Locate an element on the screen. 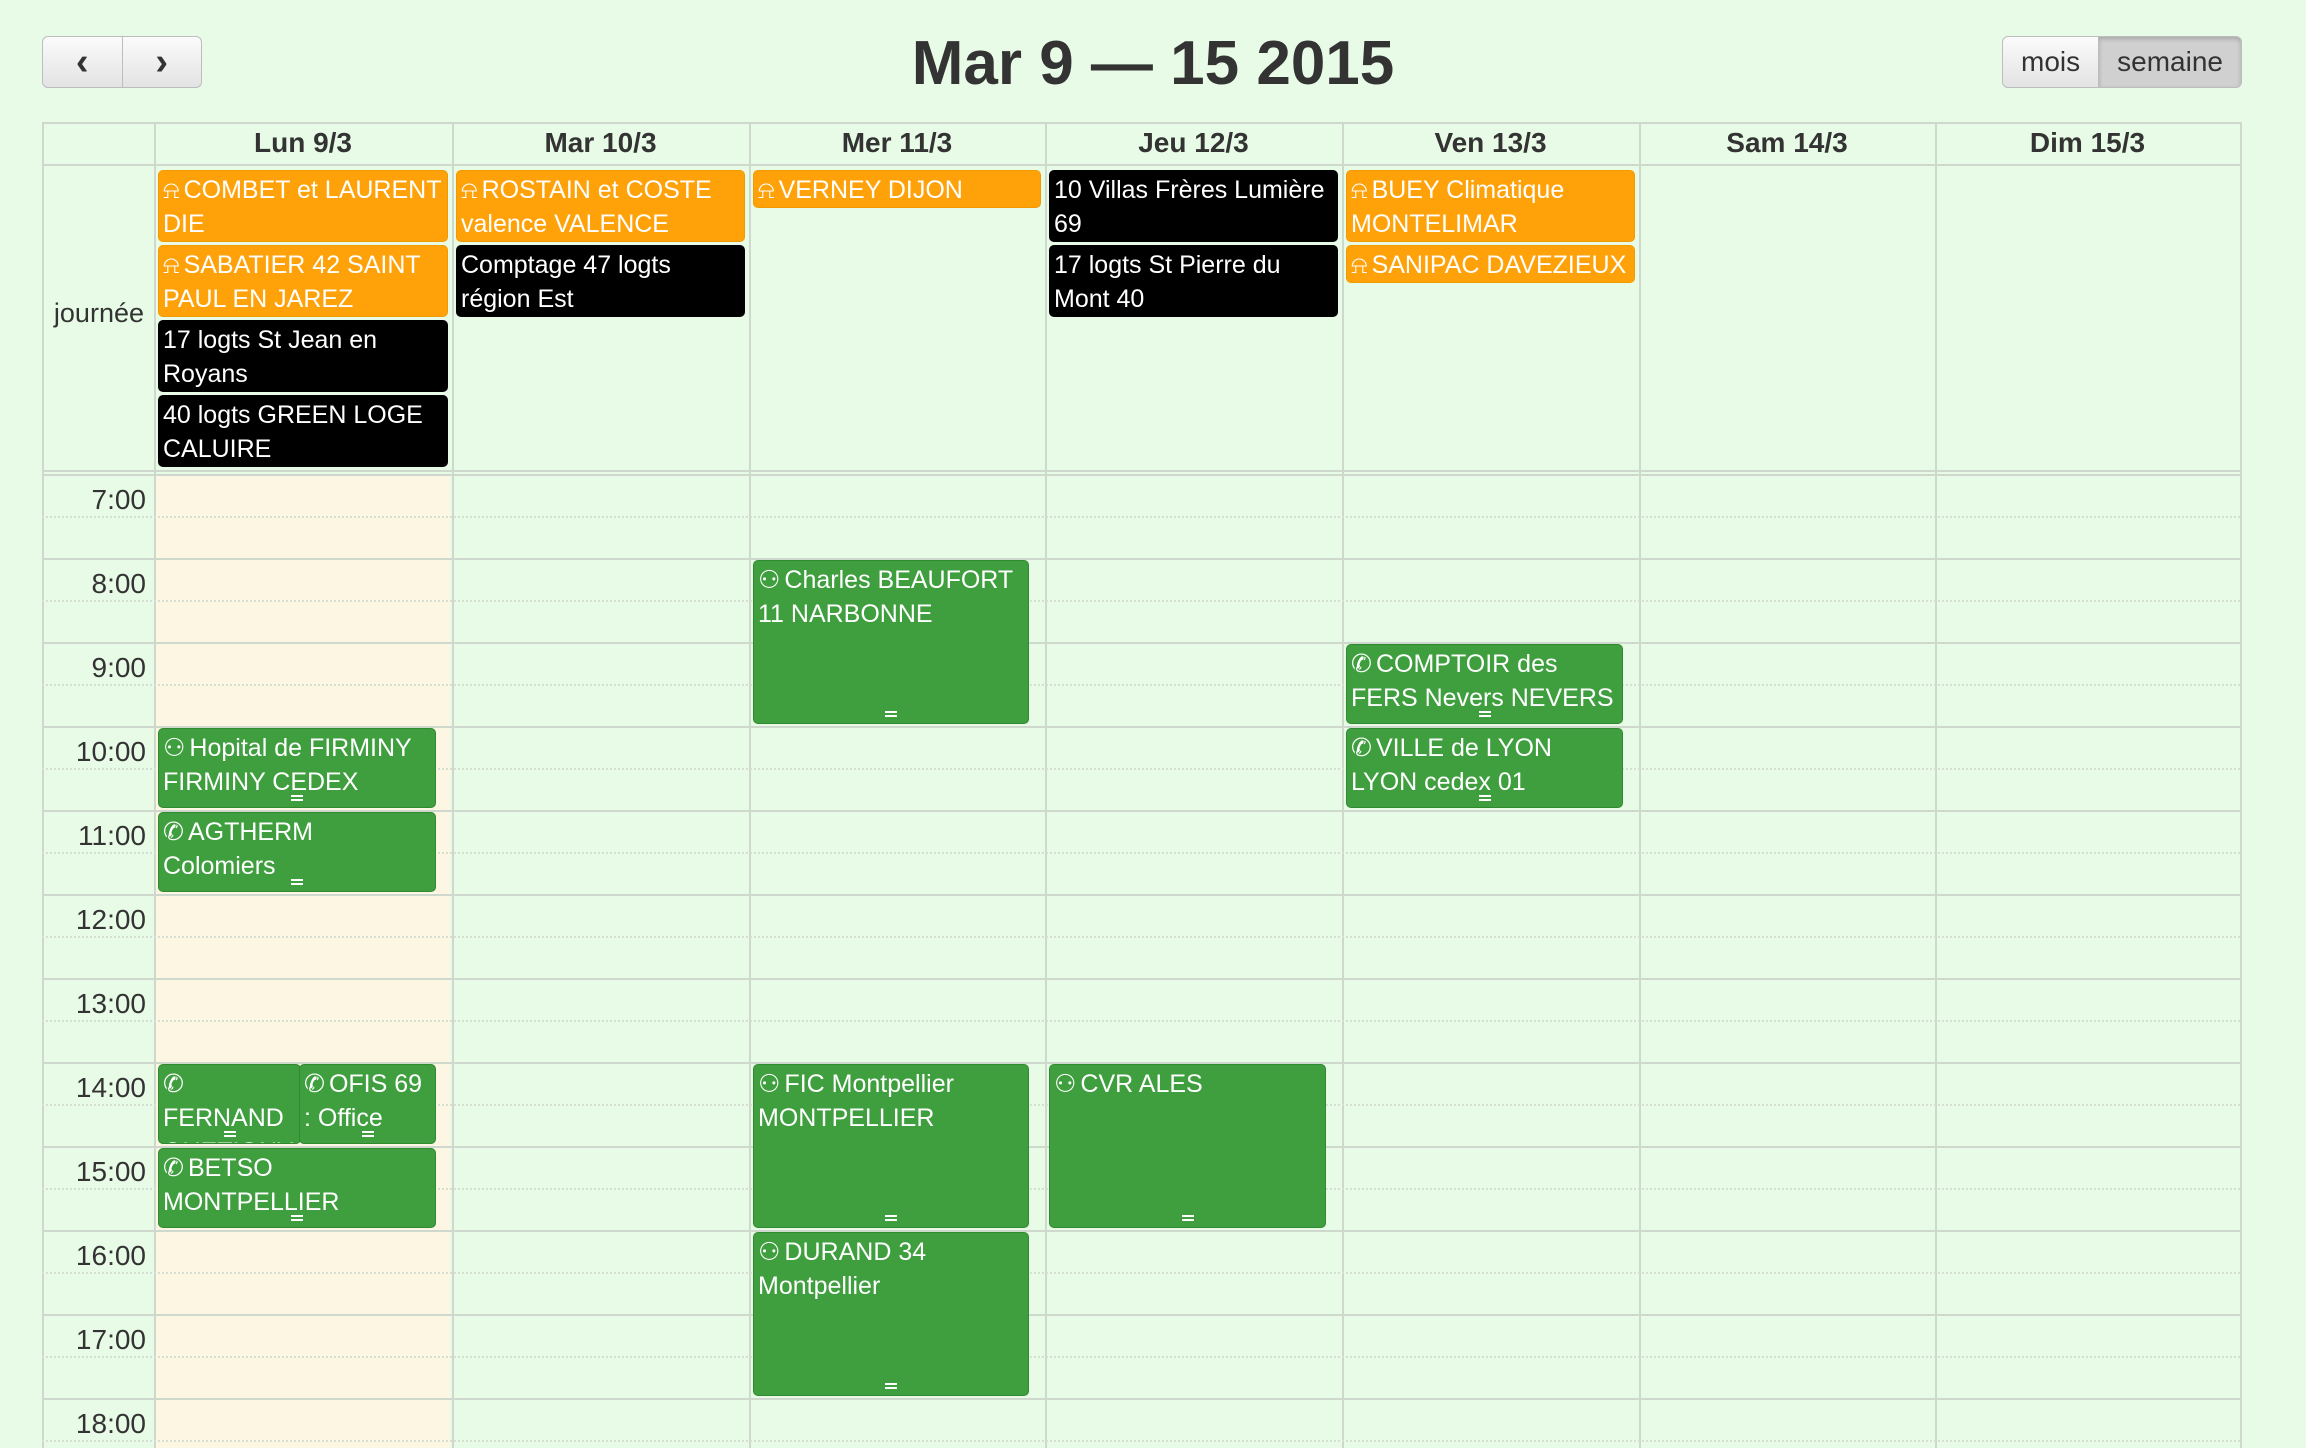 Image resolution: width=2306 pixels, height=1448 pixels. event-title: 17 logts St Jean en Royans is located at coordinates (270, 357).